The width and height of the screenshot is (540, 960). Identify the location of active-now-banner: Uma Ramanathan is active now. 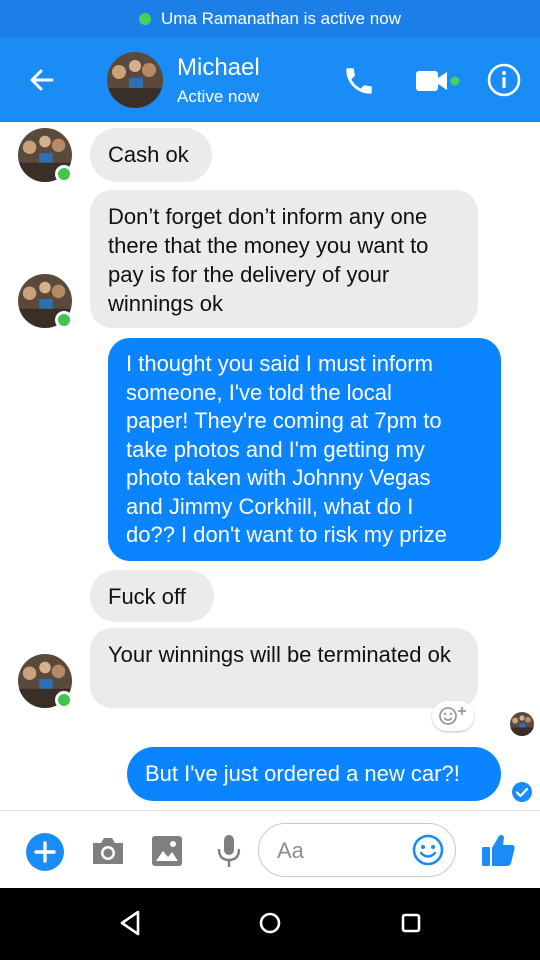
(270, 19).